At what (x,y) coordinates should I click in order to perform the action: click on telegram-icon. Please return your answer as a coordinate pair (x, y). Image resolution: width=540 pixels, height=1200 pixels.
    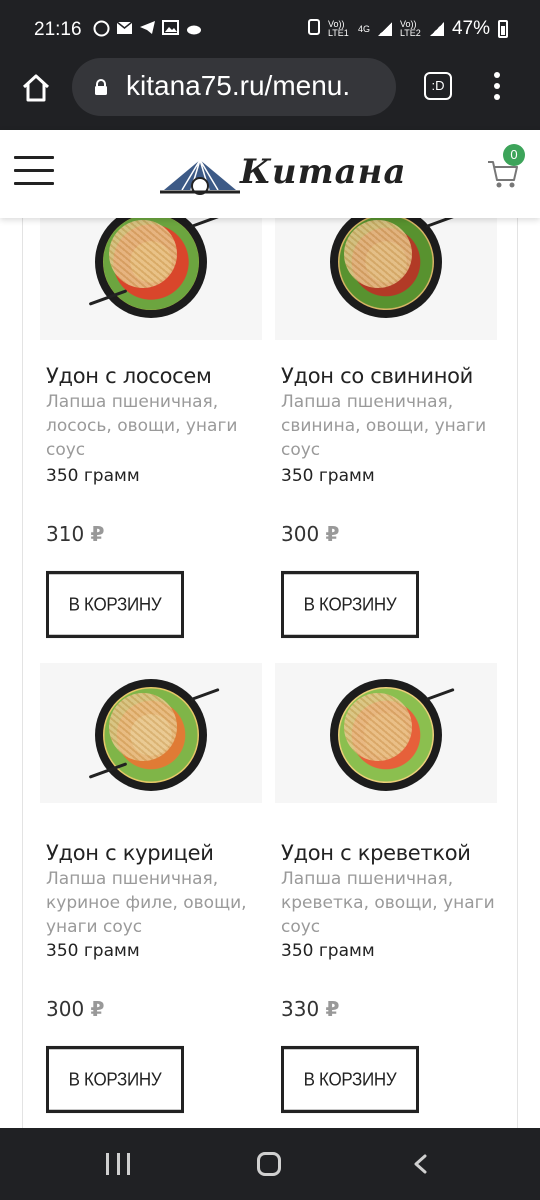
    Looking at the image, I should click on (147, 27).